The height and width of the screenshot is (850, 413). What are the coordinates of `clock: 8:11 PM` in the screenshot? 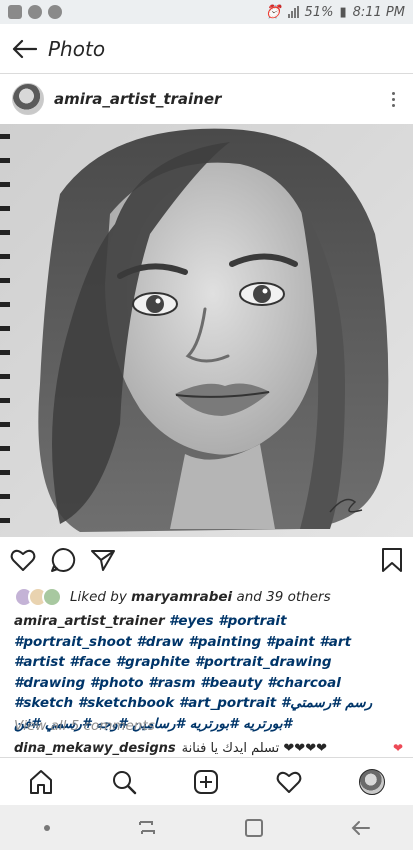 It's located at (378, 12).